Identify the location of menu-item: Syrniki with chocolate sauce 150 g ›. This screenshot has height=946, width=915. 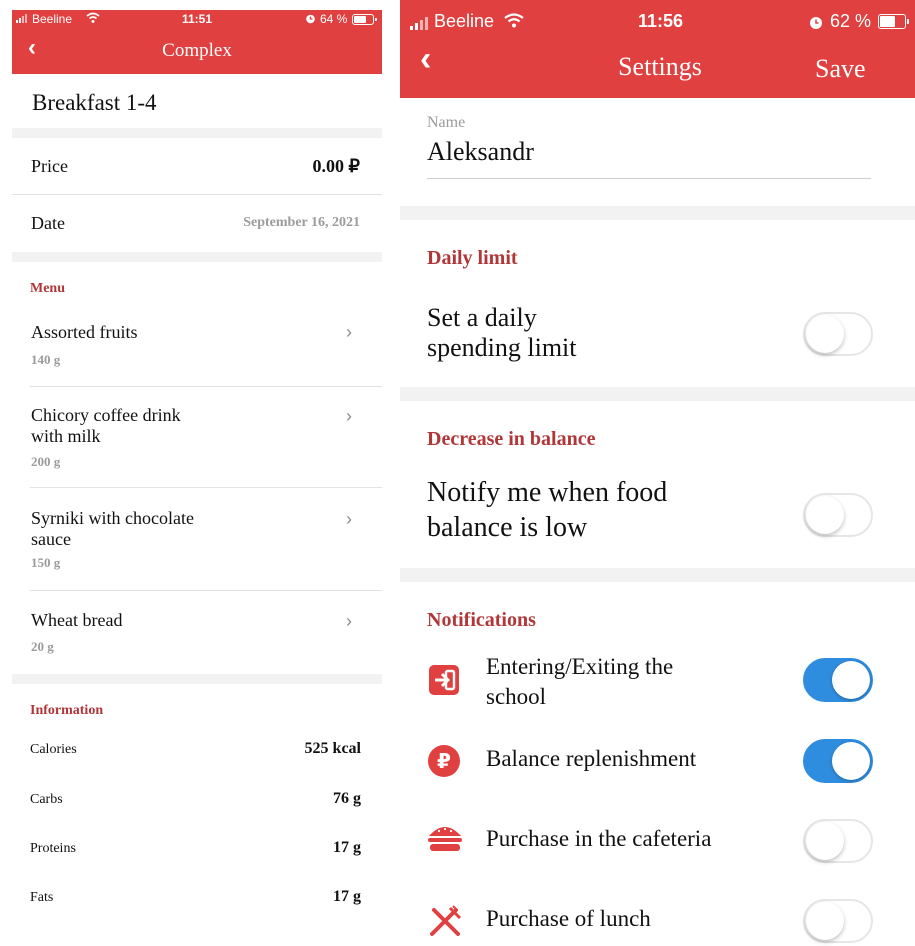
(197, 538).